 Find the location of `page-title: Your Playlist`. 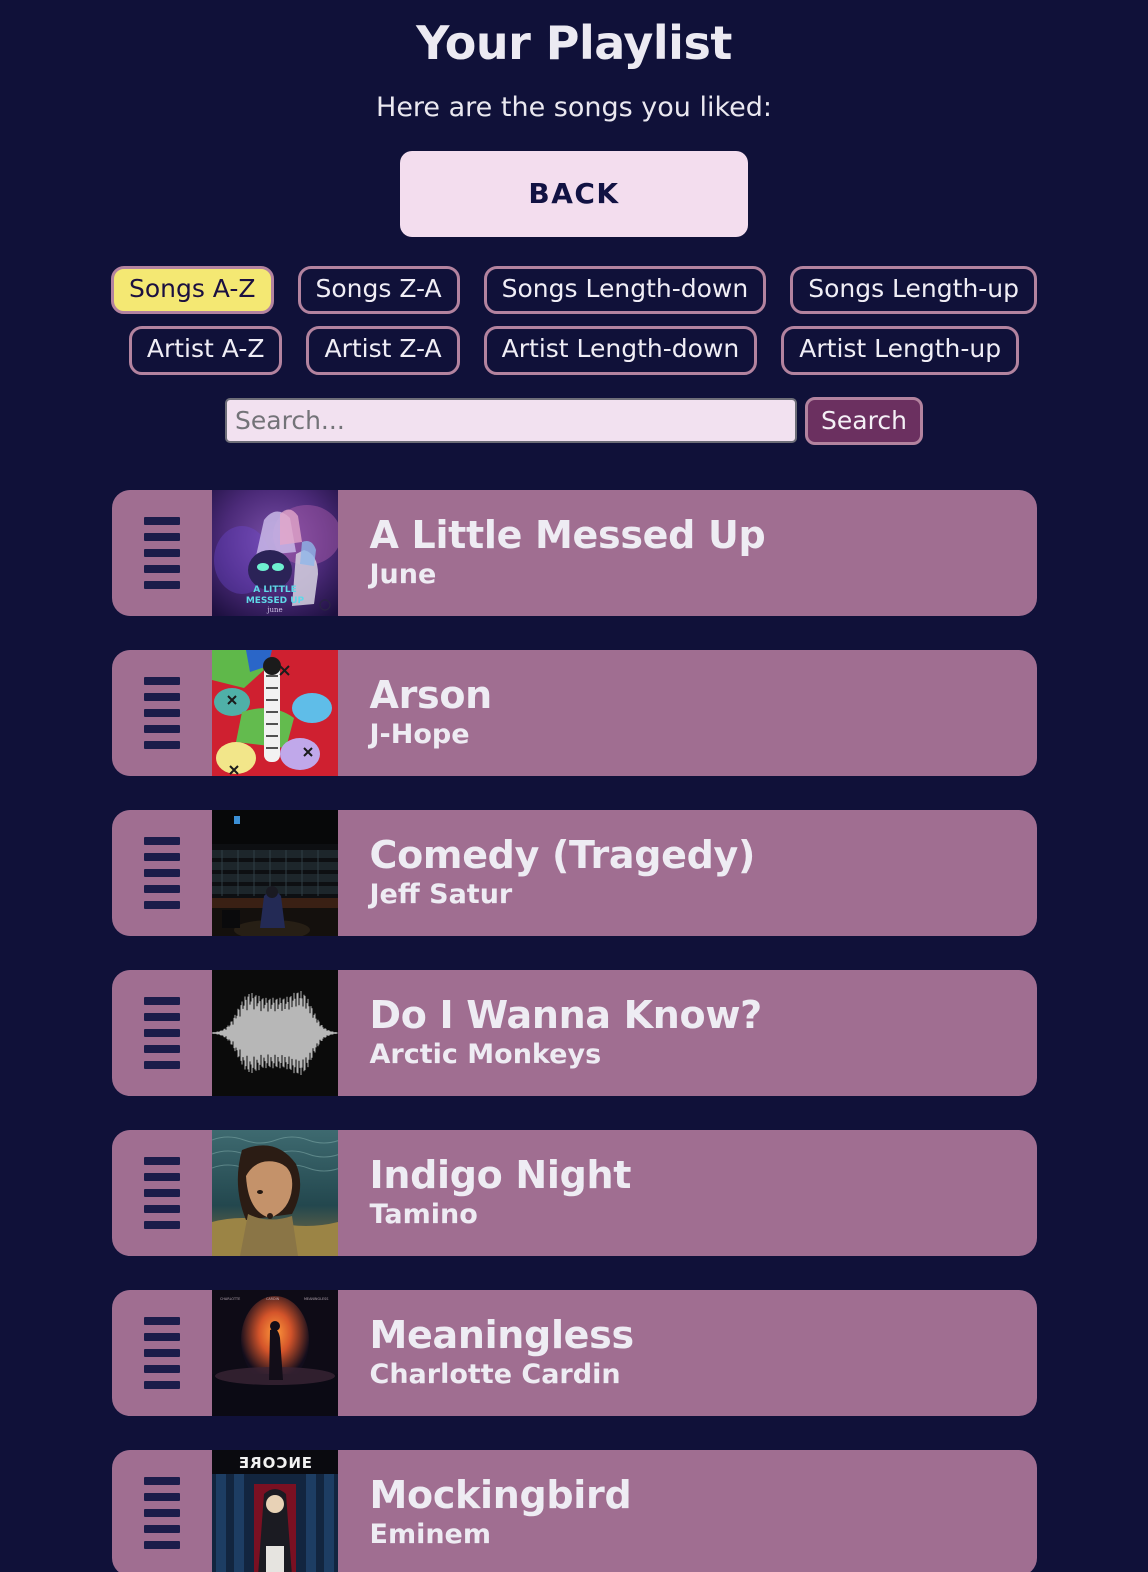

page-title: Your Playlist is located at coordinates (574, 43).